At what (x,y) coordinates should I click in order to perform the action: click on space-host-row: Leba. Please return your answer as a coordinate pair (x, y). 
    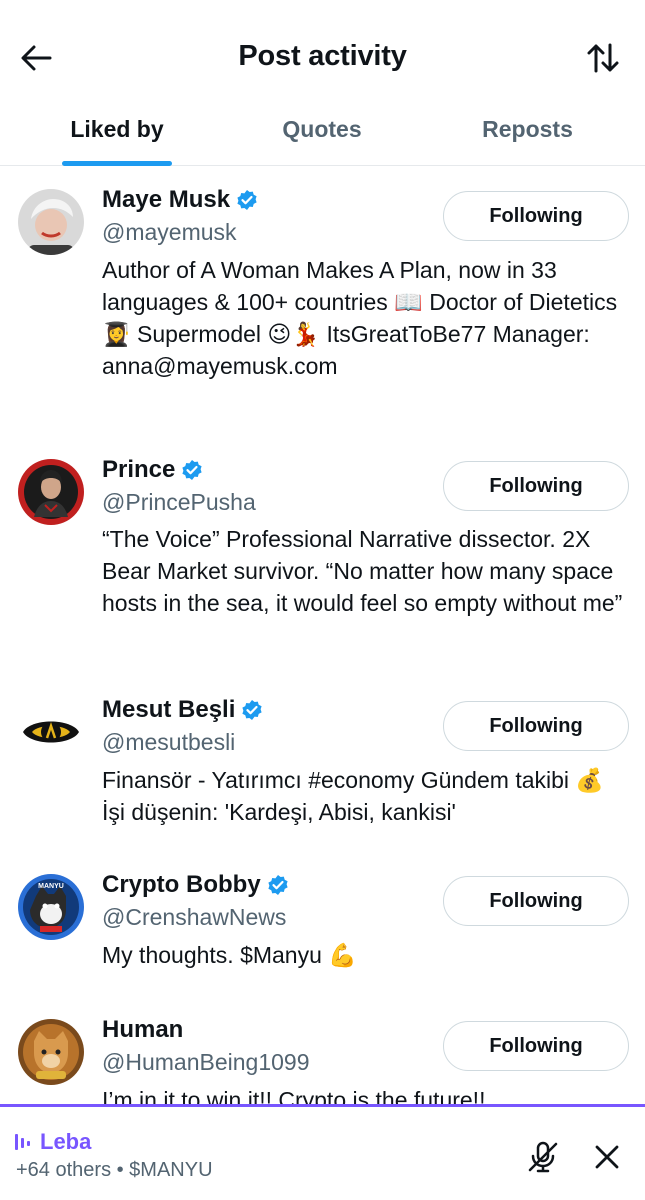
    Looking at the image, I should click on (52, 1142).